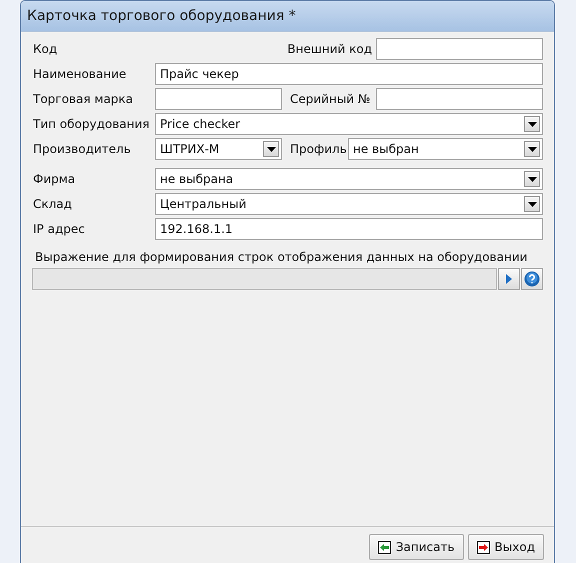 The height and width of the screenshot is (563, 576). I want to click on field-label: Производитель, so click(82, 149).